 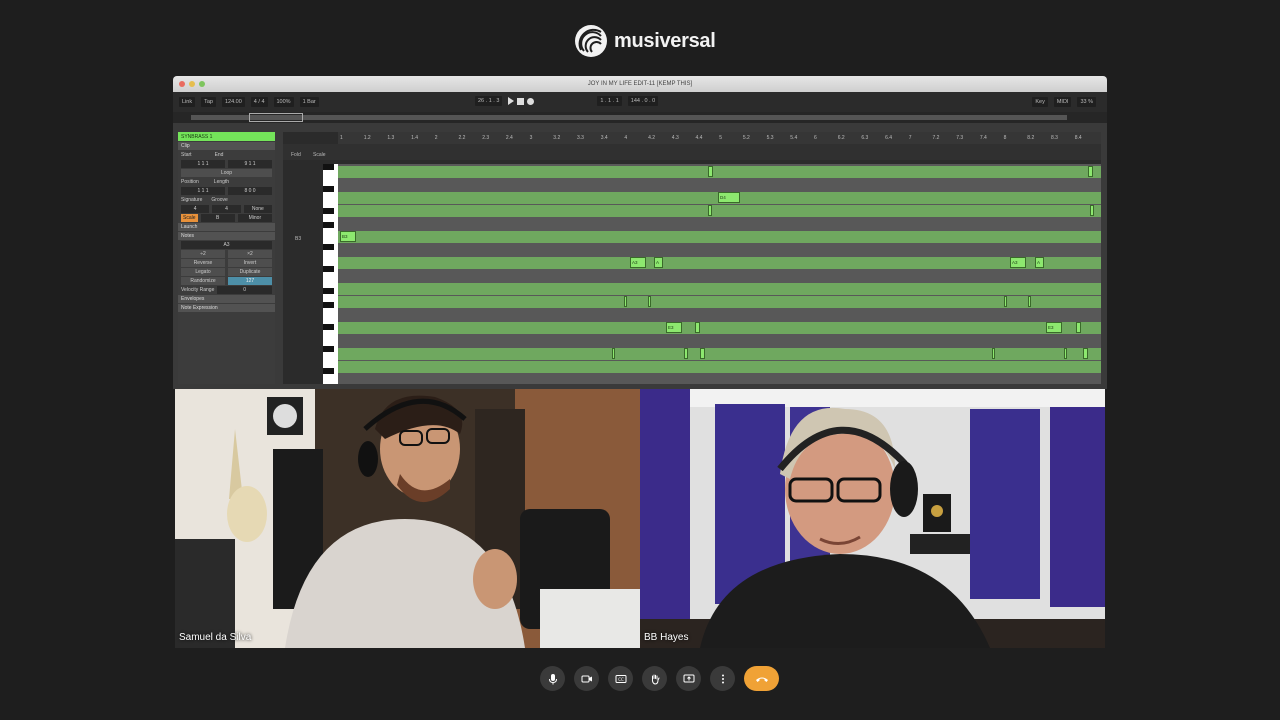 I want to click on end-field: 9 1 1, so click(x=250, y=163).